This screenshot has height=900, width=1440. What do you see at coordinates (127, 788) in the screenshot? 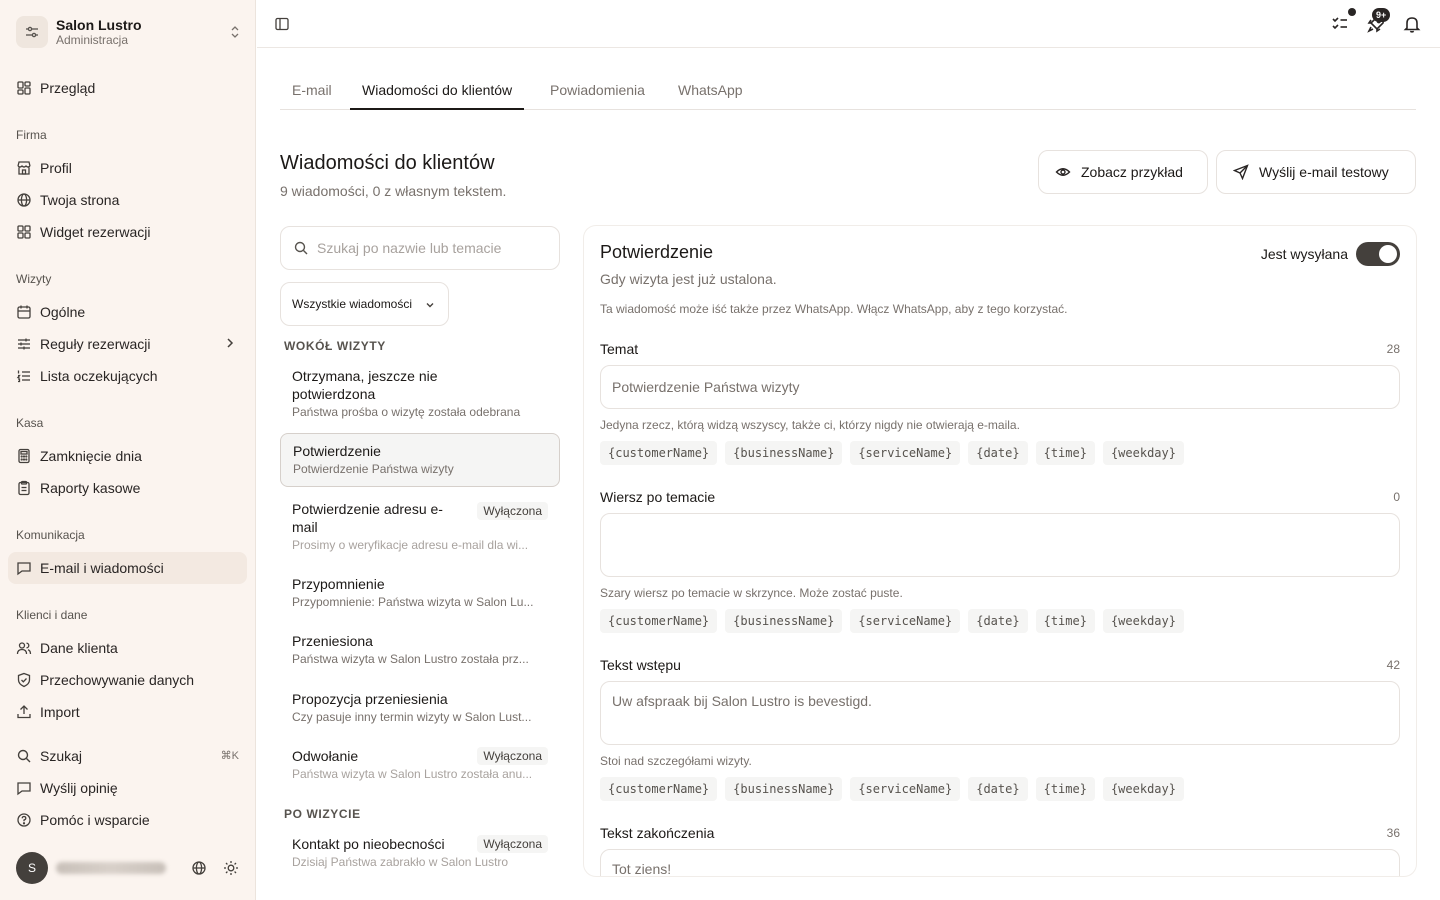
I see `sidebar-item-feedback: Wyślij opinię` at bounding box center [127, 788].